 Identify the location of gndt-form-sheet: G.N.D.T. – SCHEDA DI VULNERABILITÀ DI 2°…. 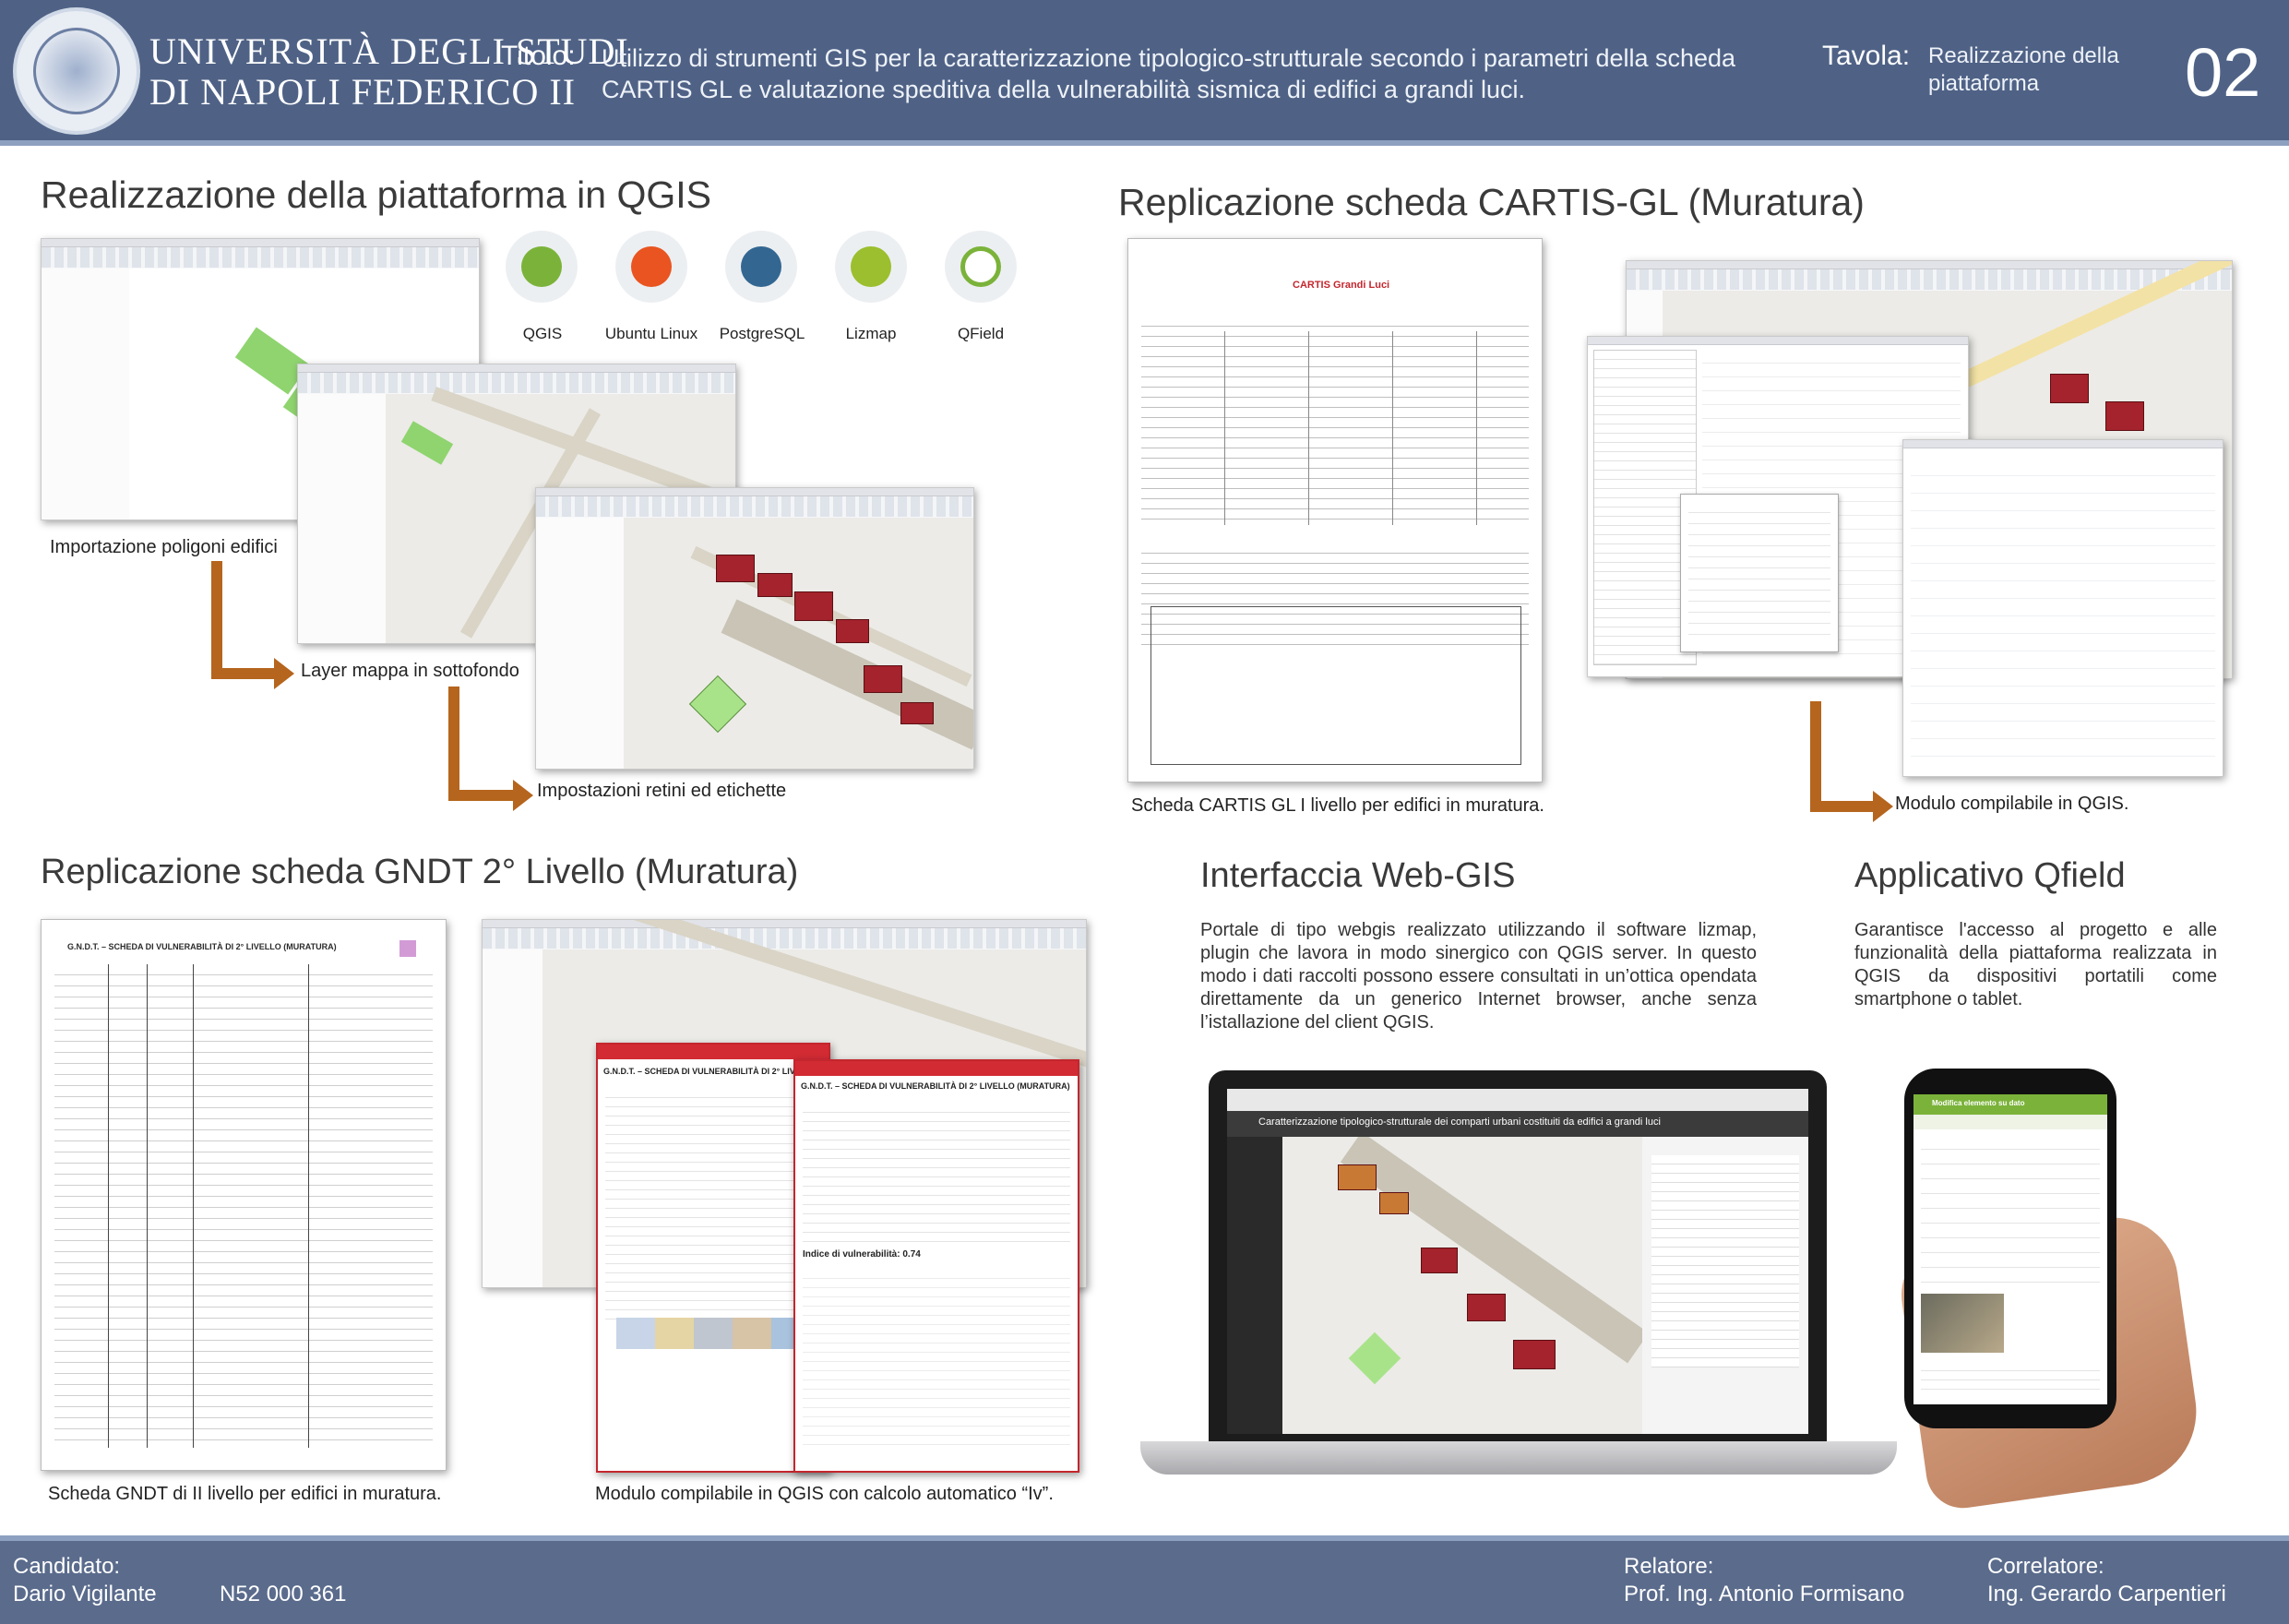
(244, 1195).